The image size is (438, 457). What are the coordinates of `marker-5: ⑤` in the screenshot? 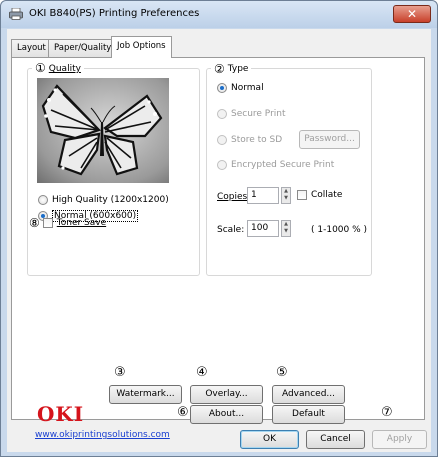 It's located at (282, 372).